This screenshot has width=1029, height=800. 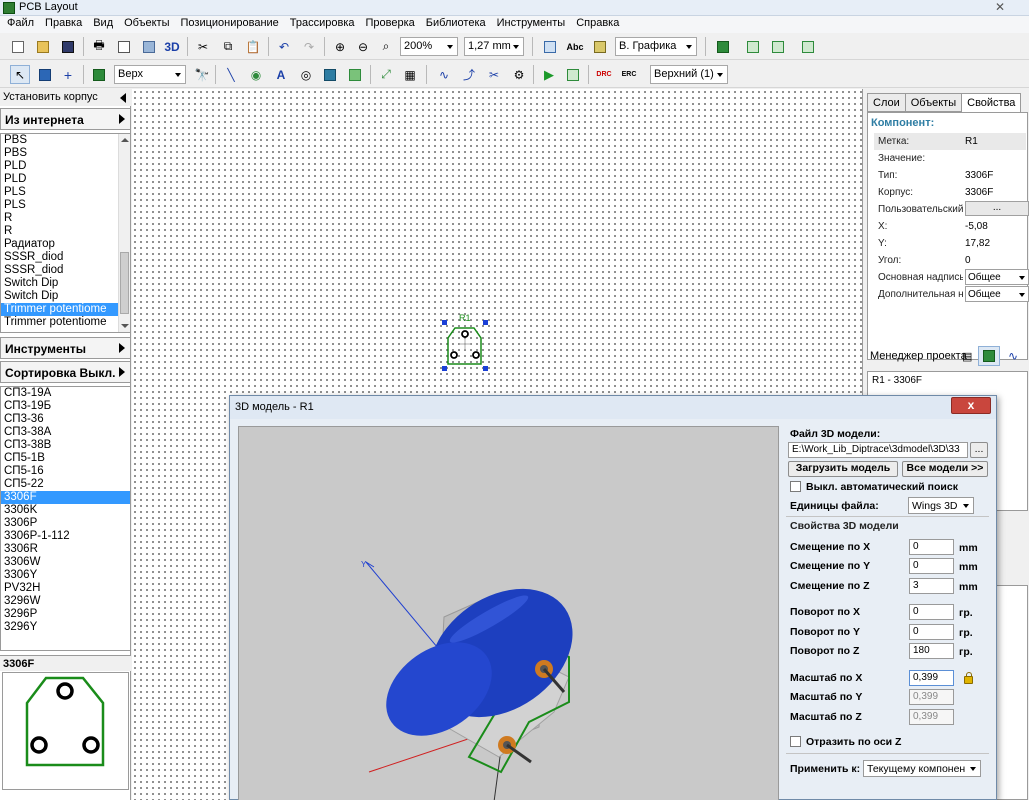 I want to click on menu-tools: Инструменты, so click(x=533, y=24).